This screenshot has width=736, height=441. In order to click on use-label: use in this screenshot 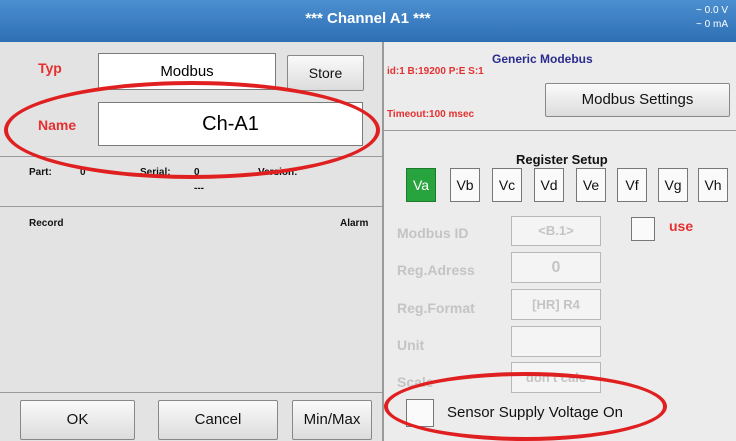, I will do `click(681, 226)`.